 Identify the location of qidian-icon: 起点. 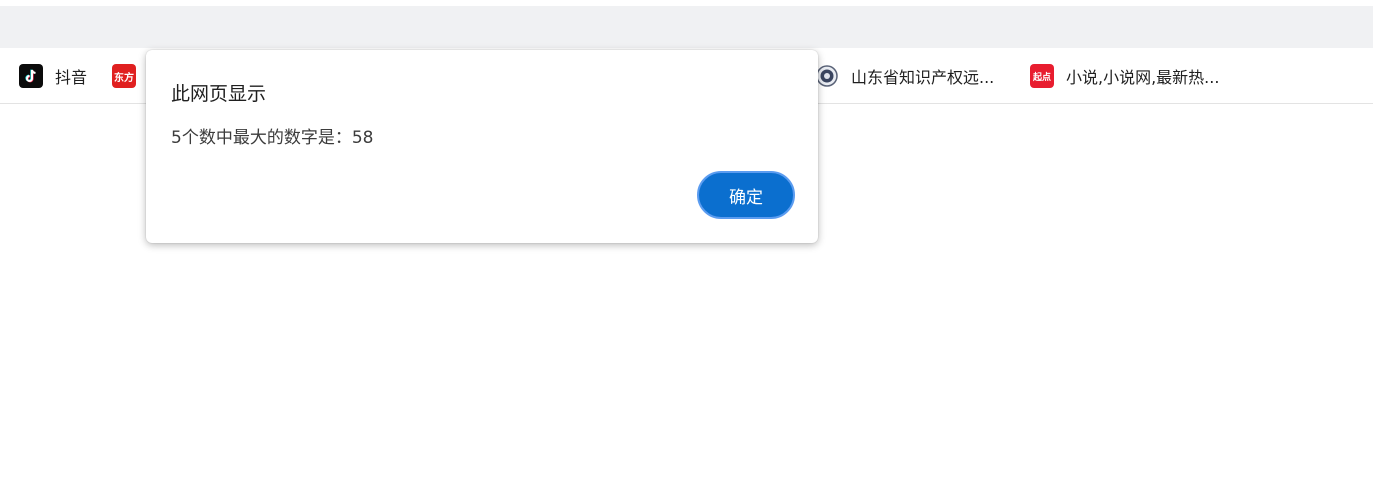
(1042, 76).